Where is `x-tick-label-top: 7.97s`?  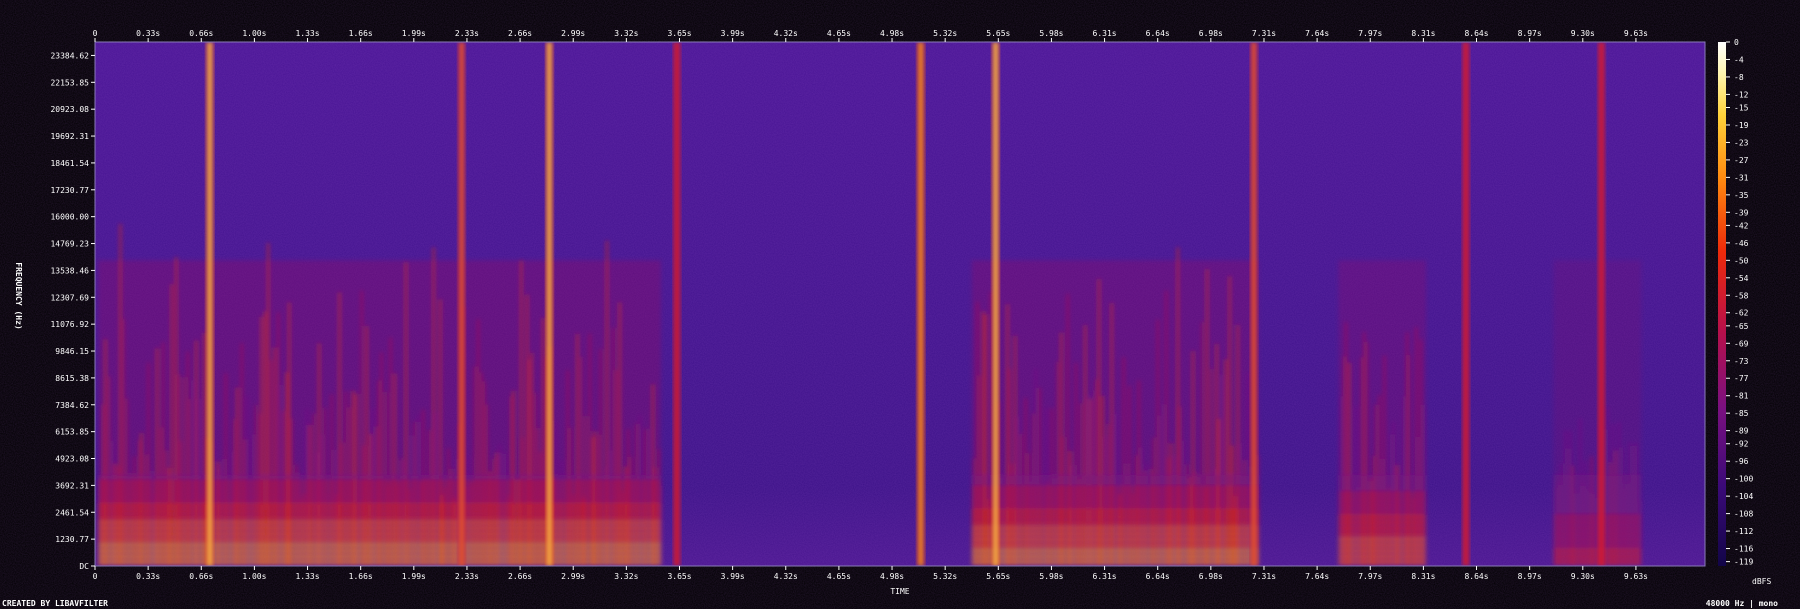 x-tick-label-top: 7.97s is located at coordinates (1370, 33).